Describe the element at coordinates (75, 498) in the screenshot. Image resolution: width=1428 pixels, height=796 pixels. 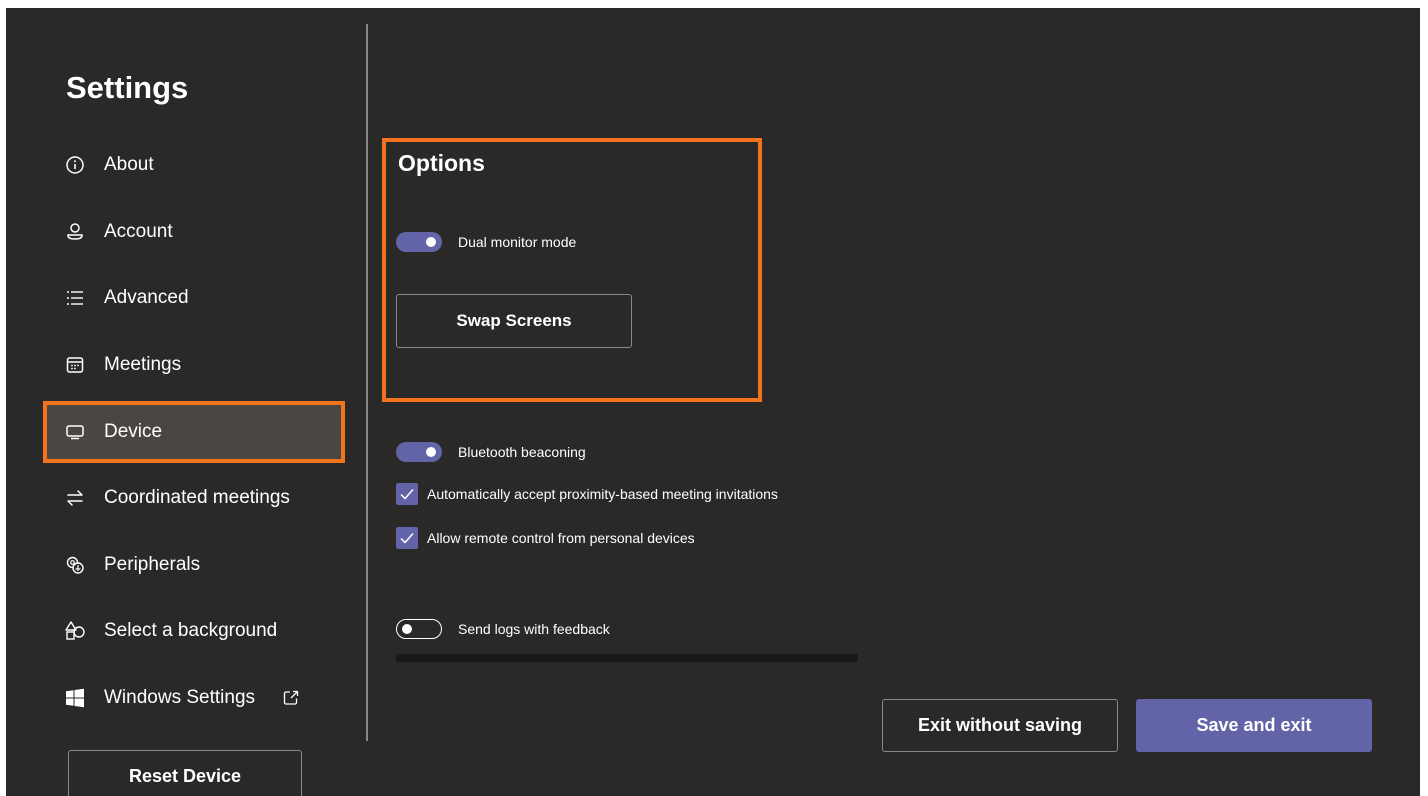
I see `swap-arrows-icon` at that location.